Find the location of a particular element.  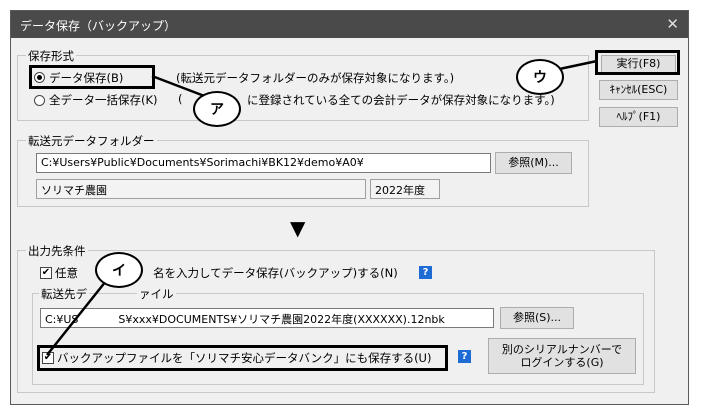

callout-i: イ is located at coordinates (119, 270).